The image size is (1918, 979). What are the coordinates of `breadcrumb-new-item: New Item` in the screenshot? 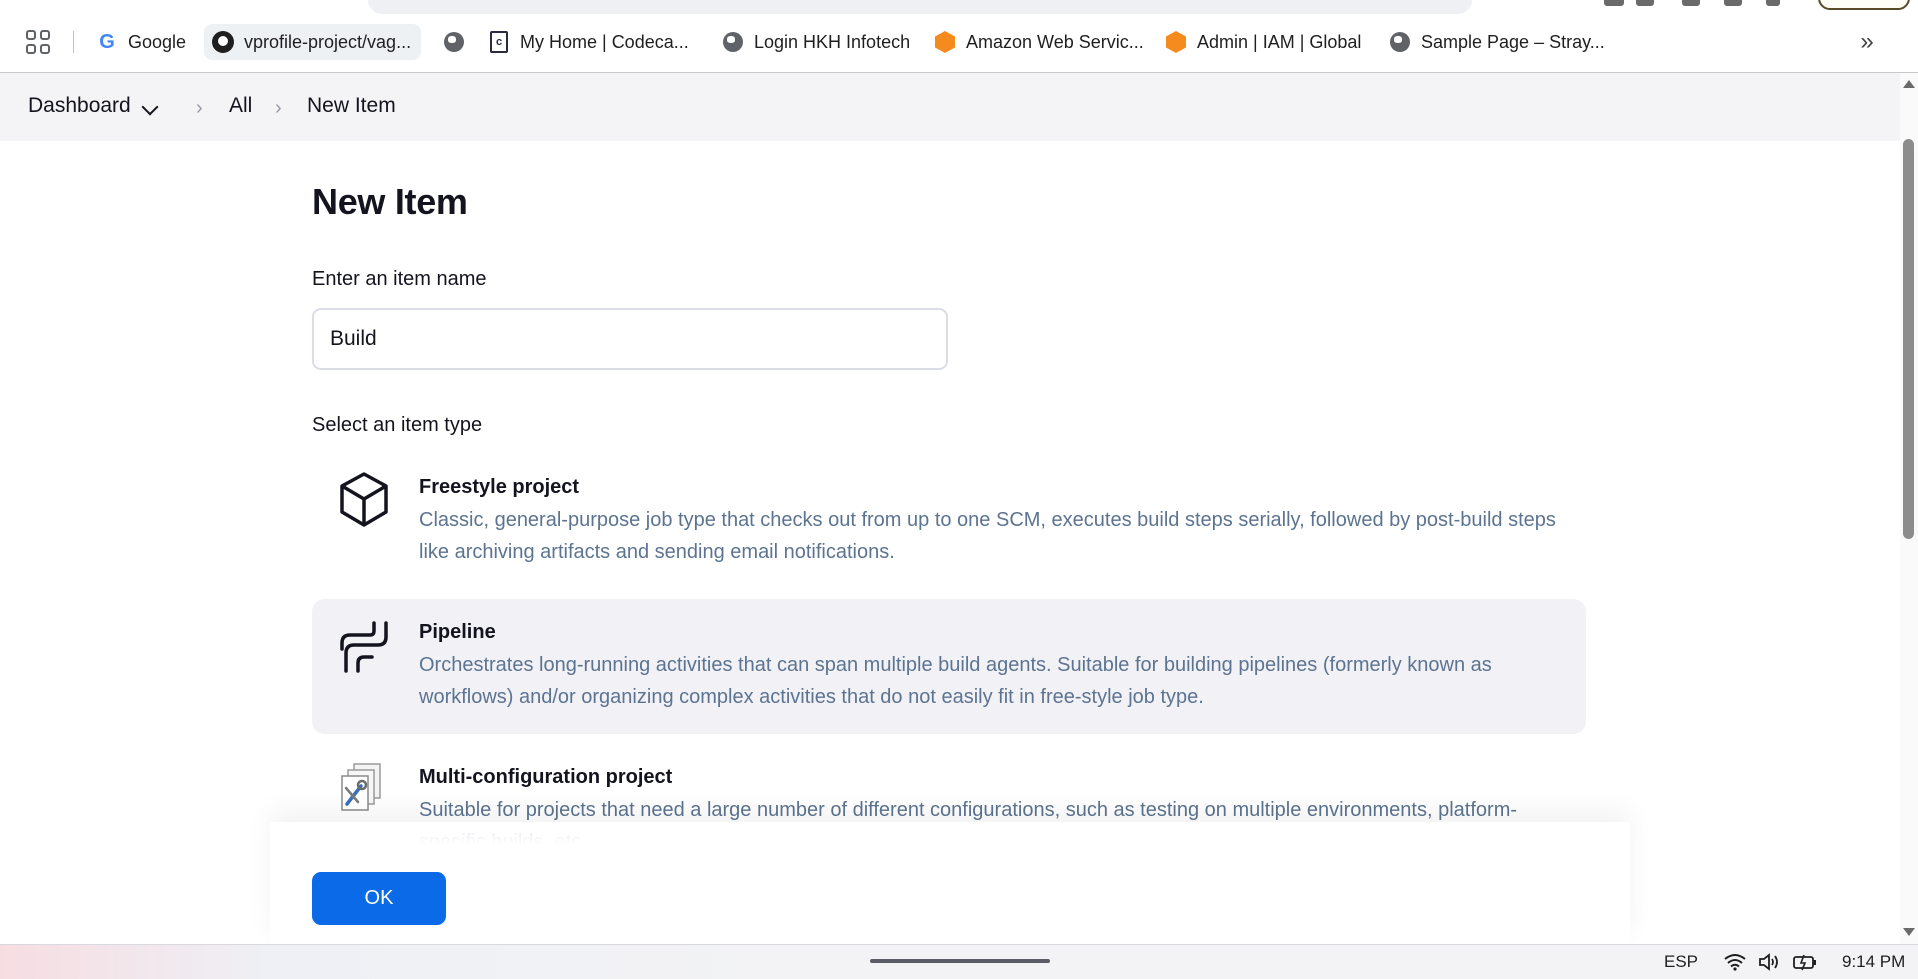 It's located at (351, 105).